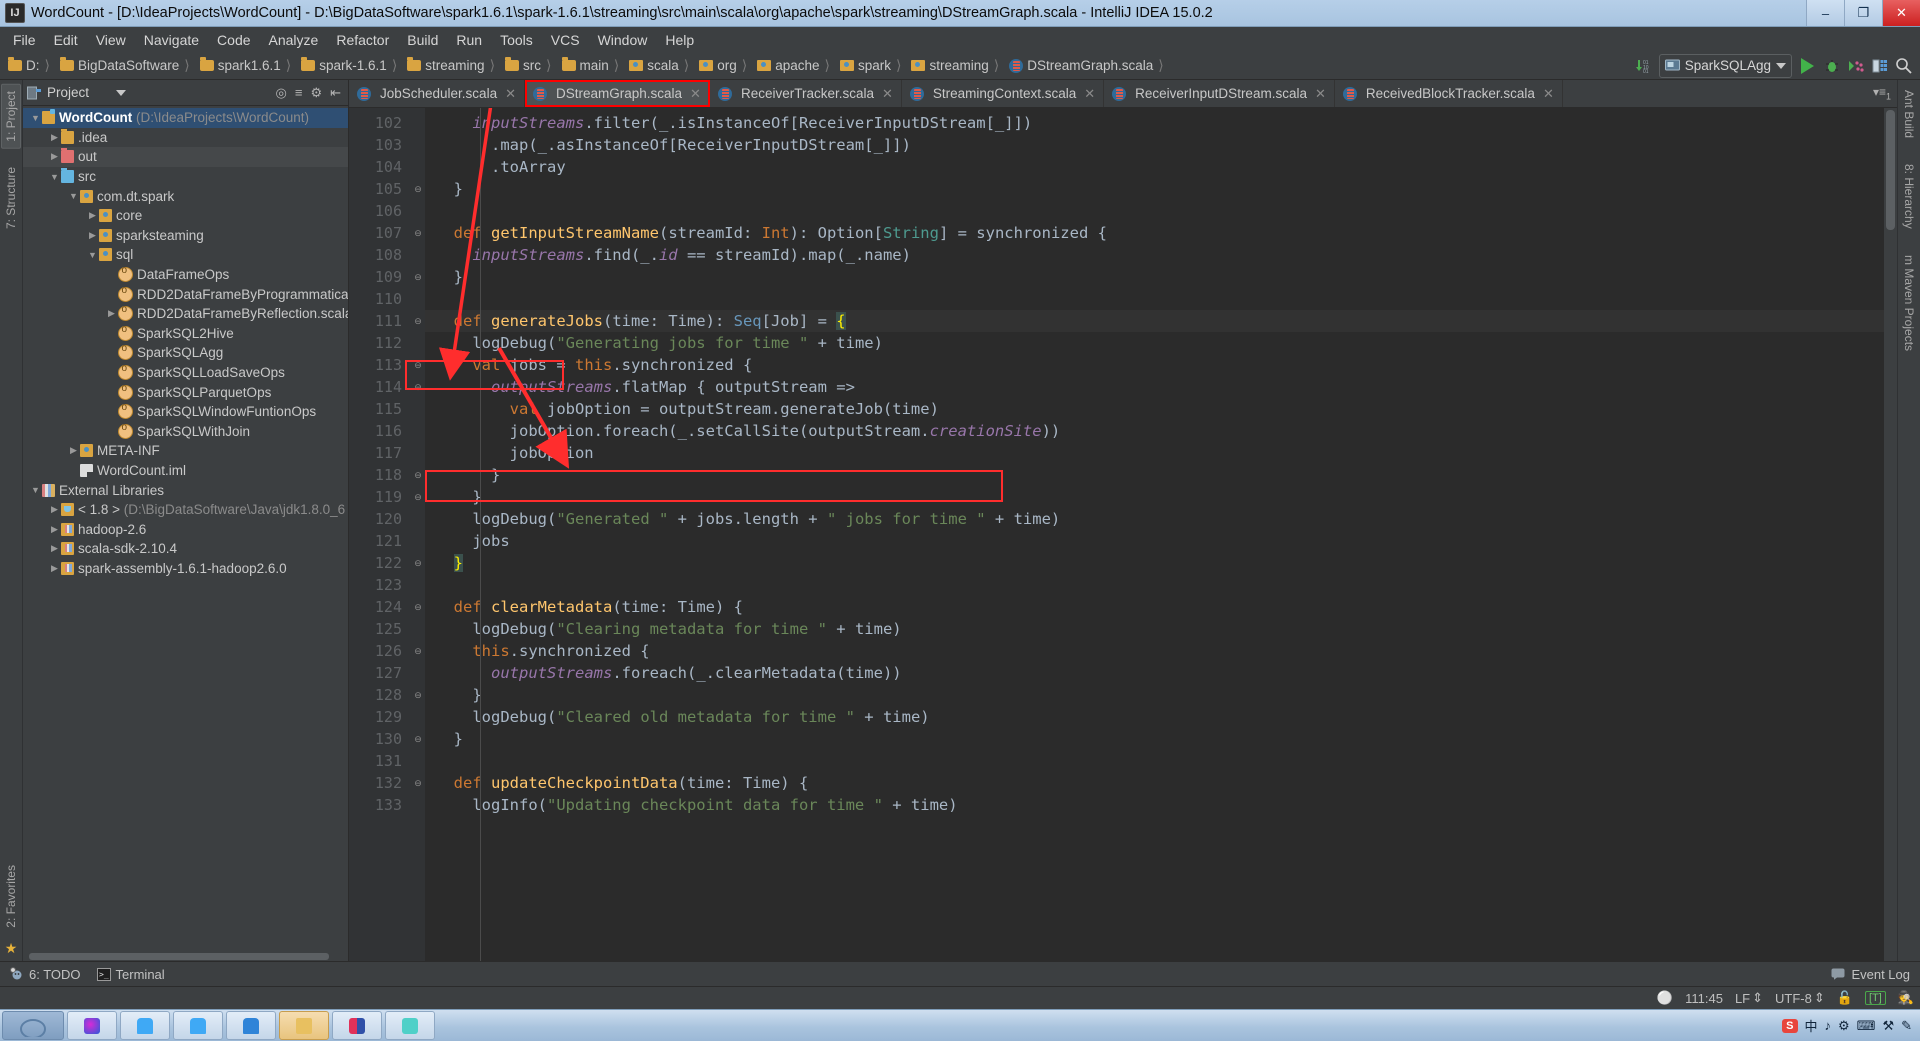  I want to click on tree-node-sparksqlwindowfuntionops: SparkSQLWindowFuntionOps, so click(185, 412).